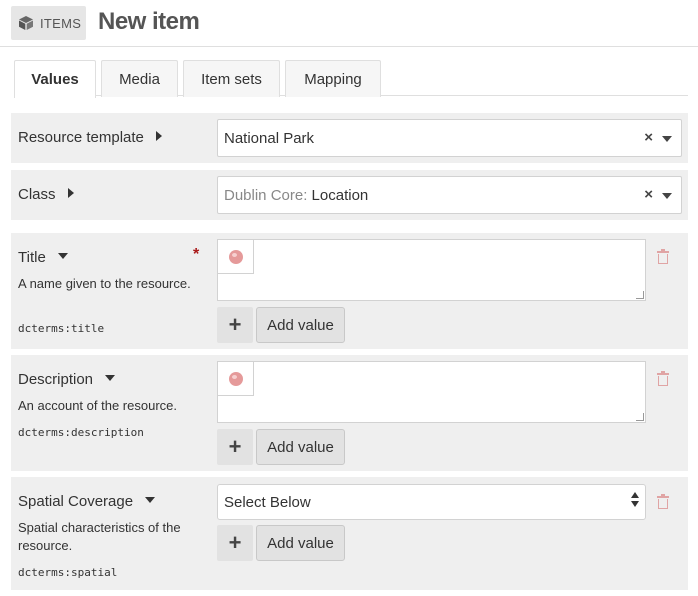 The height and width of the screenshot is (596, 698). I want to click on class-label-text: Class, so click(37, 194).